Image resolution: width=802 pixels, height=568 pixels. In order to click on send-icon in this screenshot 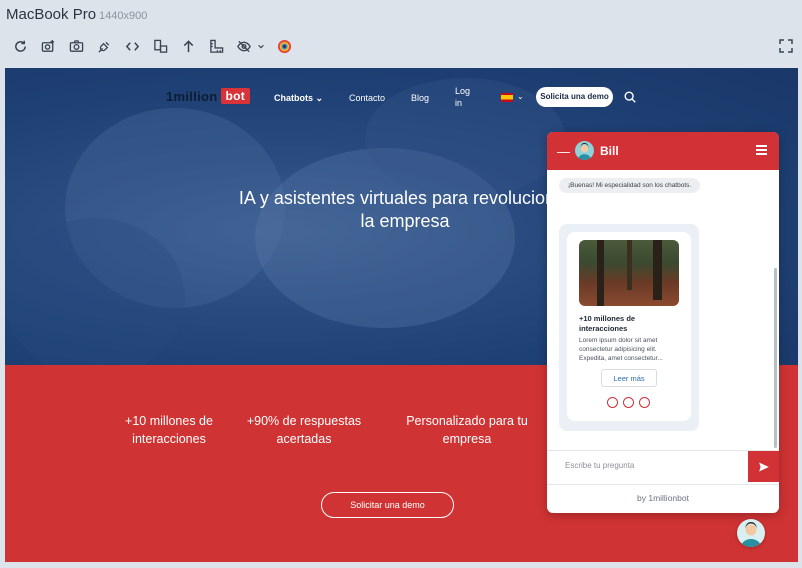, I will do `click(763, 466)`.